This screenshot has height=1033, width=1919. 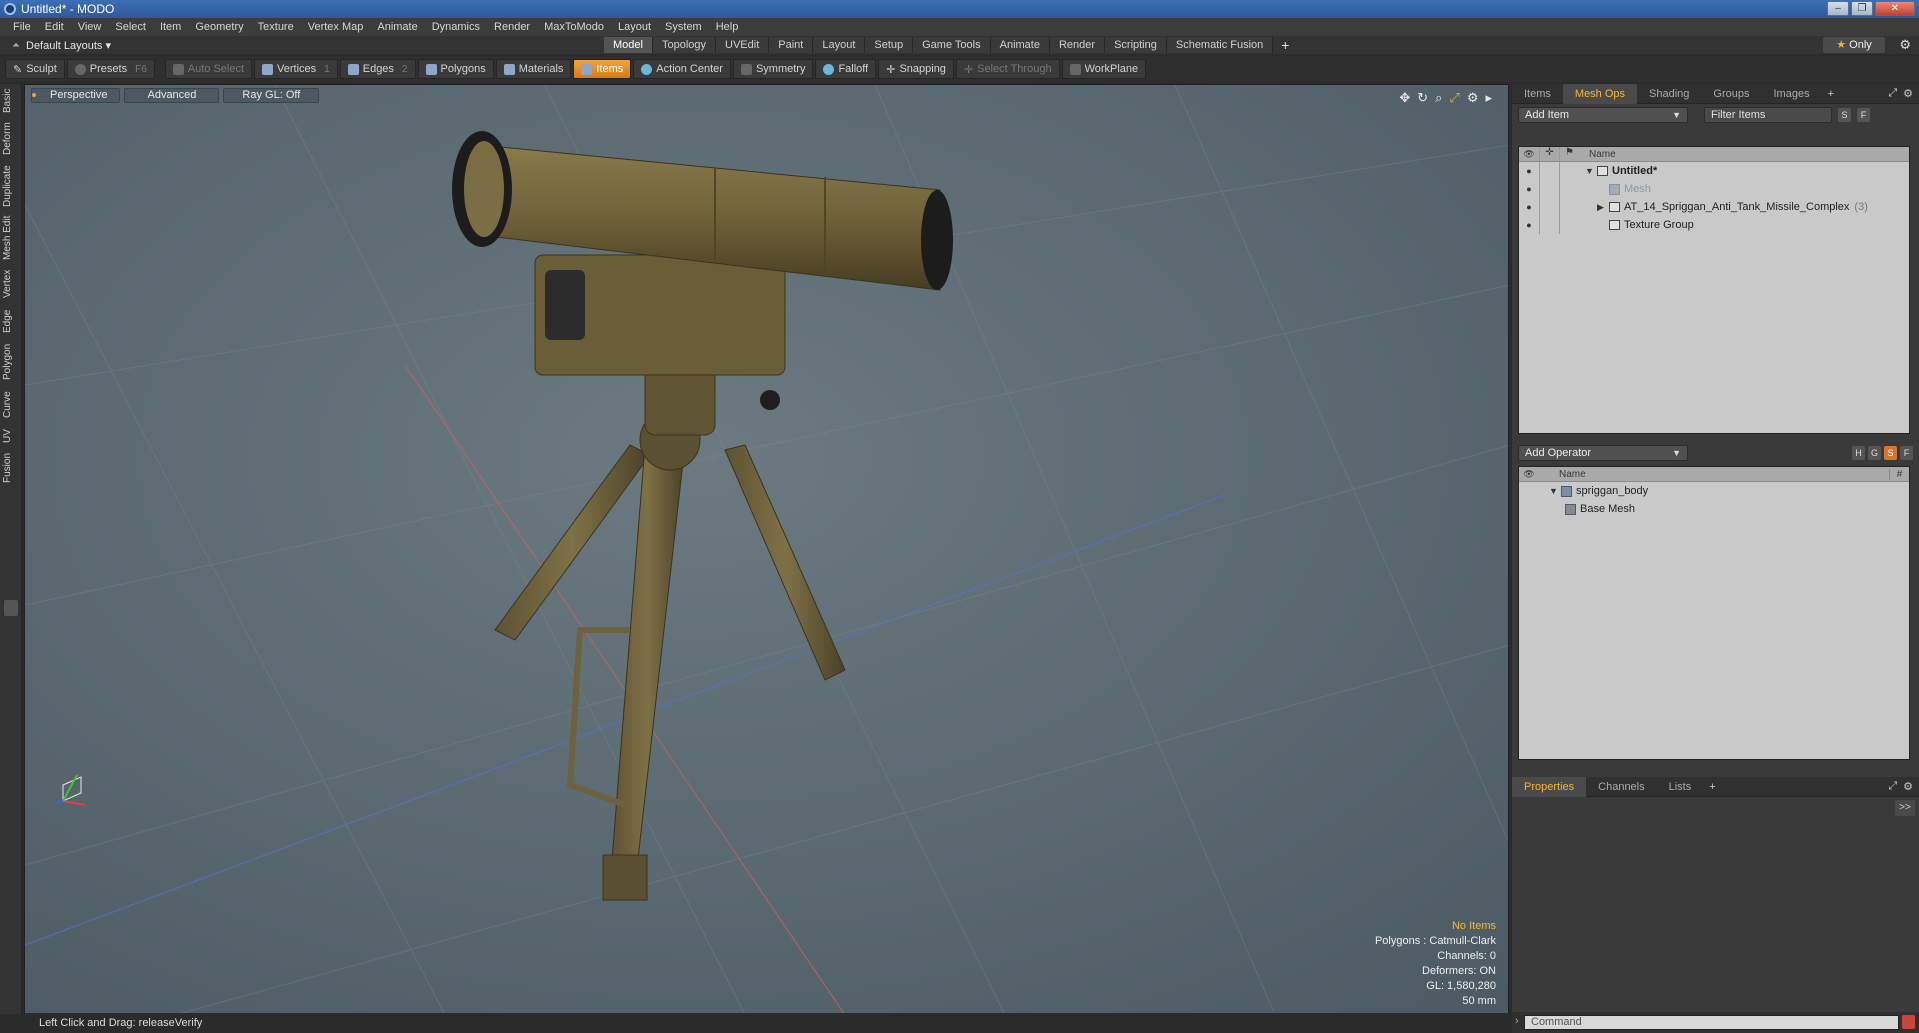 I want to click on action-center-button: Action Center, so click(x=682, y=69).